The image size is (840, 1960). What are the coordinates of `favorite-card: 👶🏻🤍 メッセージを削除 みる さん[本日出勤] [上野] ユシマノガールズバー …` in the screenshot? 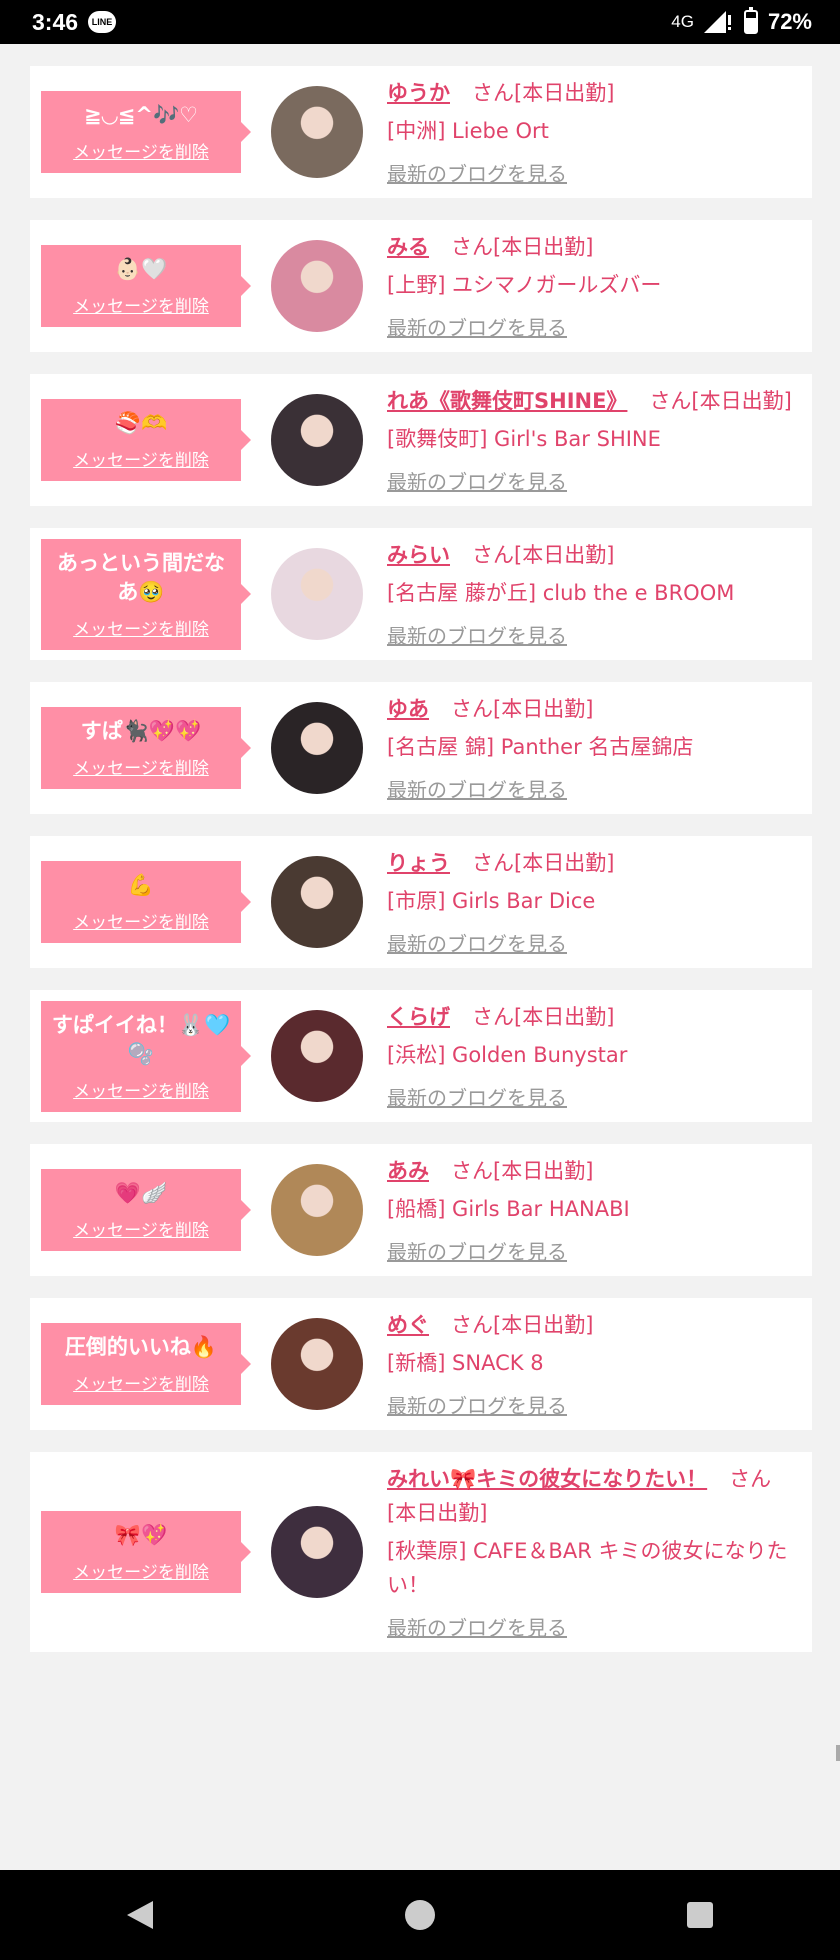 It's located at (421, 286).